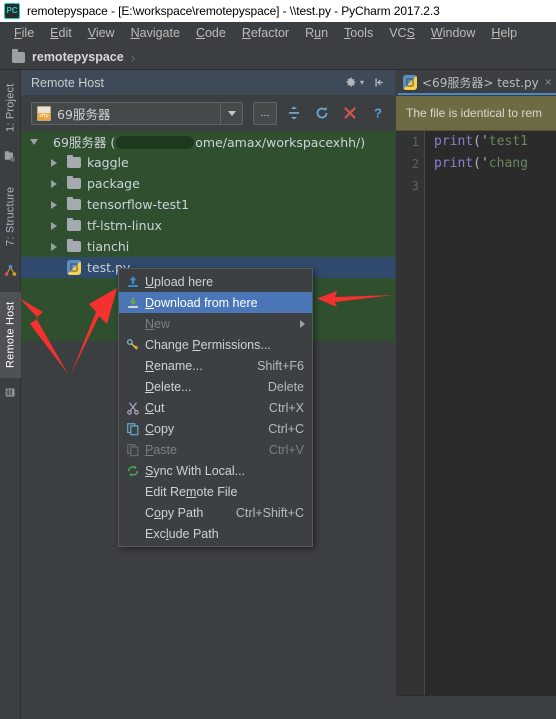 The height and width of the screenshot is (719, 556). Describe the element at coordinates (215, 386) in the screenshot. I see `menu-item-delete: Delete... Delete` at that location.